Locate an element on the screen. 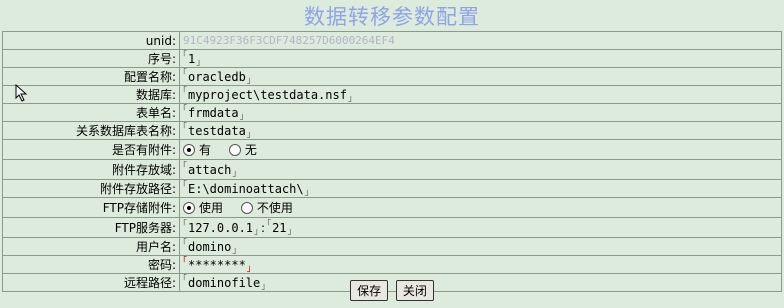 This screenshot has height=308, width=784. row-ftp-store: FTP存储附件: 使用 不使用 is located at coordinates (392, 207).